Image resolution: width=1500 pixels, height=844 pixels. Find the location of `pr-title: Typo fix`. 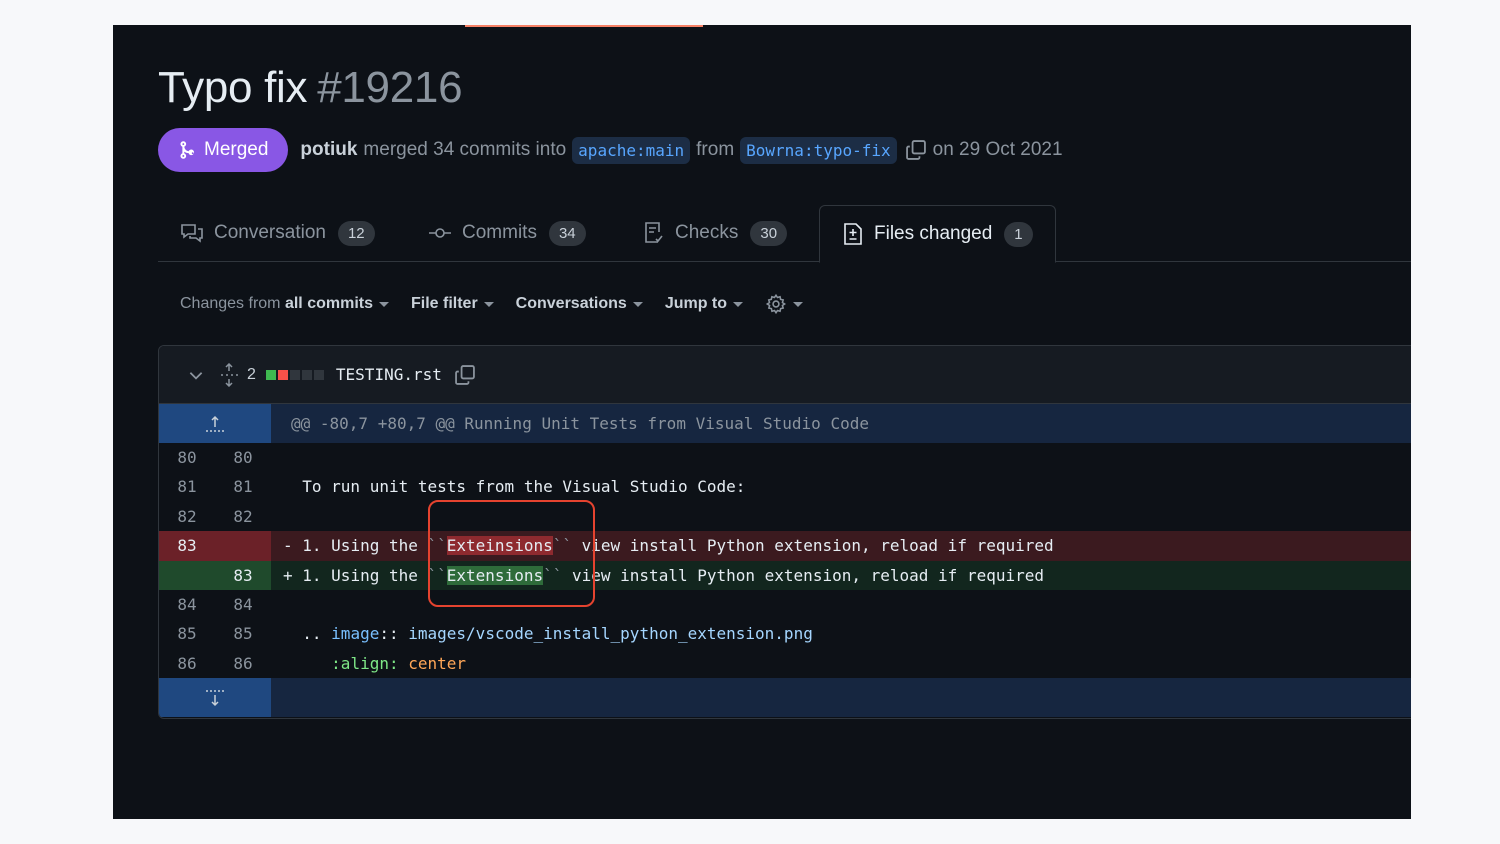

pr-title: Typo fix is located at coordinates (233, 87).